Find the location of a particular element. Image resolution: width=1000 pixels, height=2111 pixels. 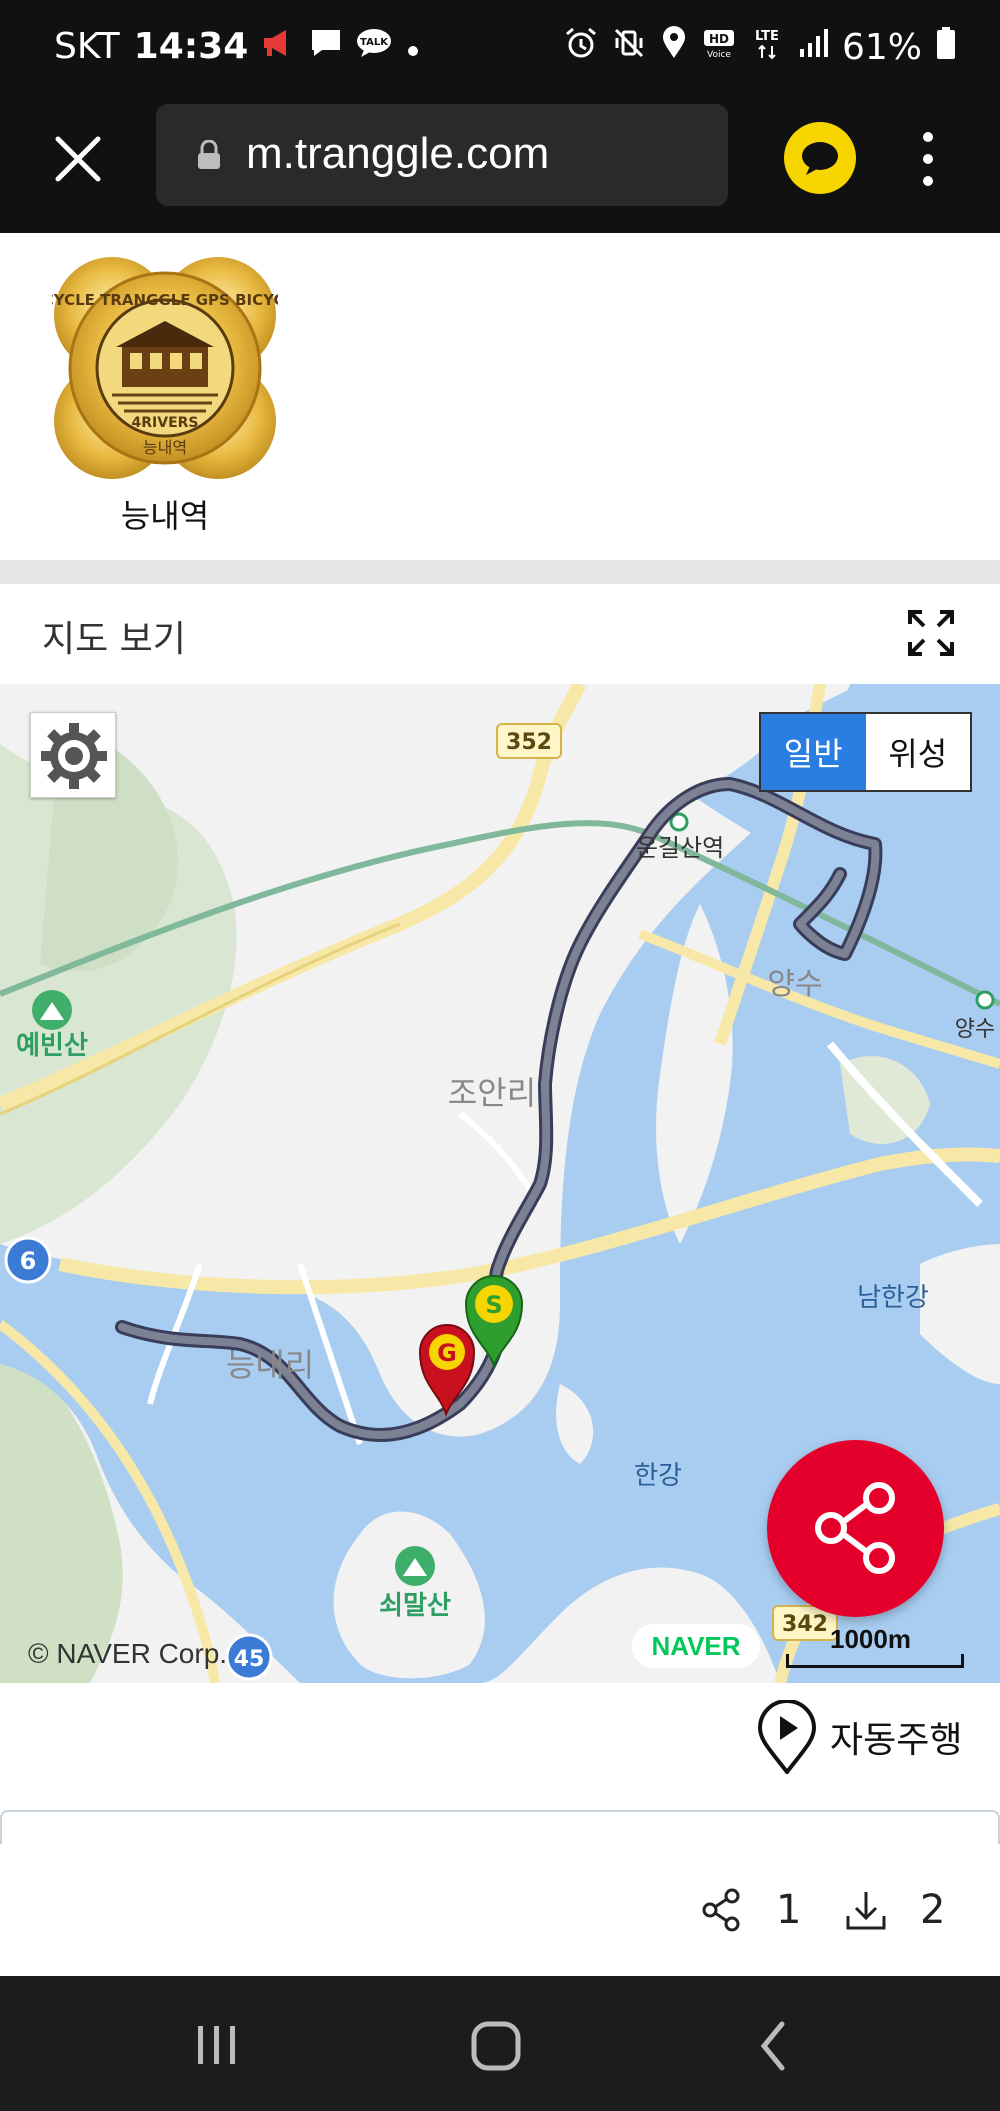

recent-apps-icon is located at coordinates (217, 2047).